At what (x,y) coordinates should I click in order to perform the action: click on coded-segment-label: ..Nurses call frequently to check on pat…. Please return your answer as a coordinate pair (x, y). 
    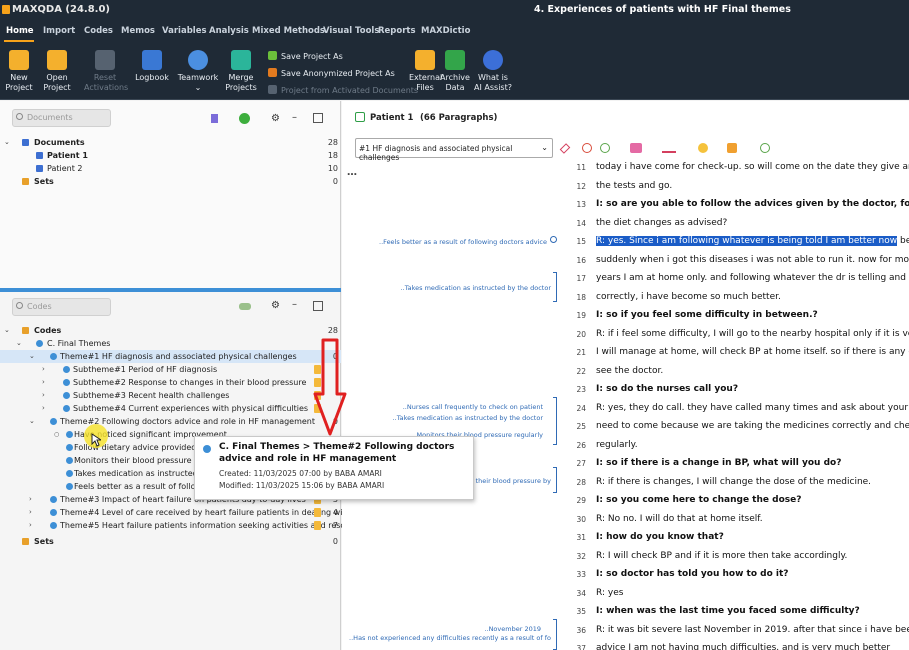
    Looking at the image, I should click on (473, 407).